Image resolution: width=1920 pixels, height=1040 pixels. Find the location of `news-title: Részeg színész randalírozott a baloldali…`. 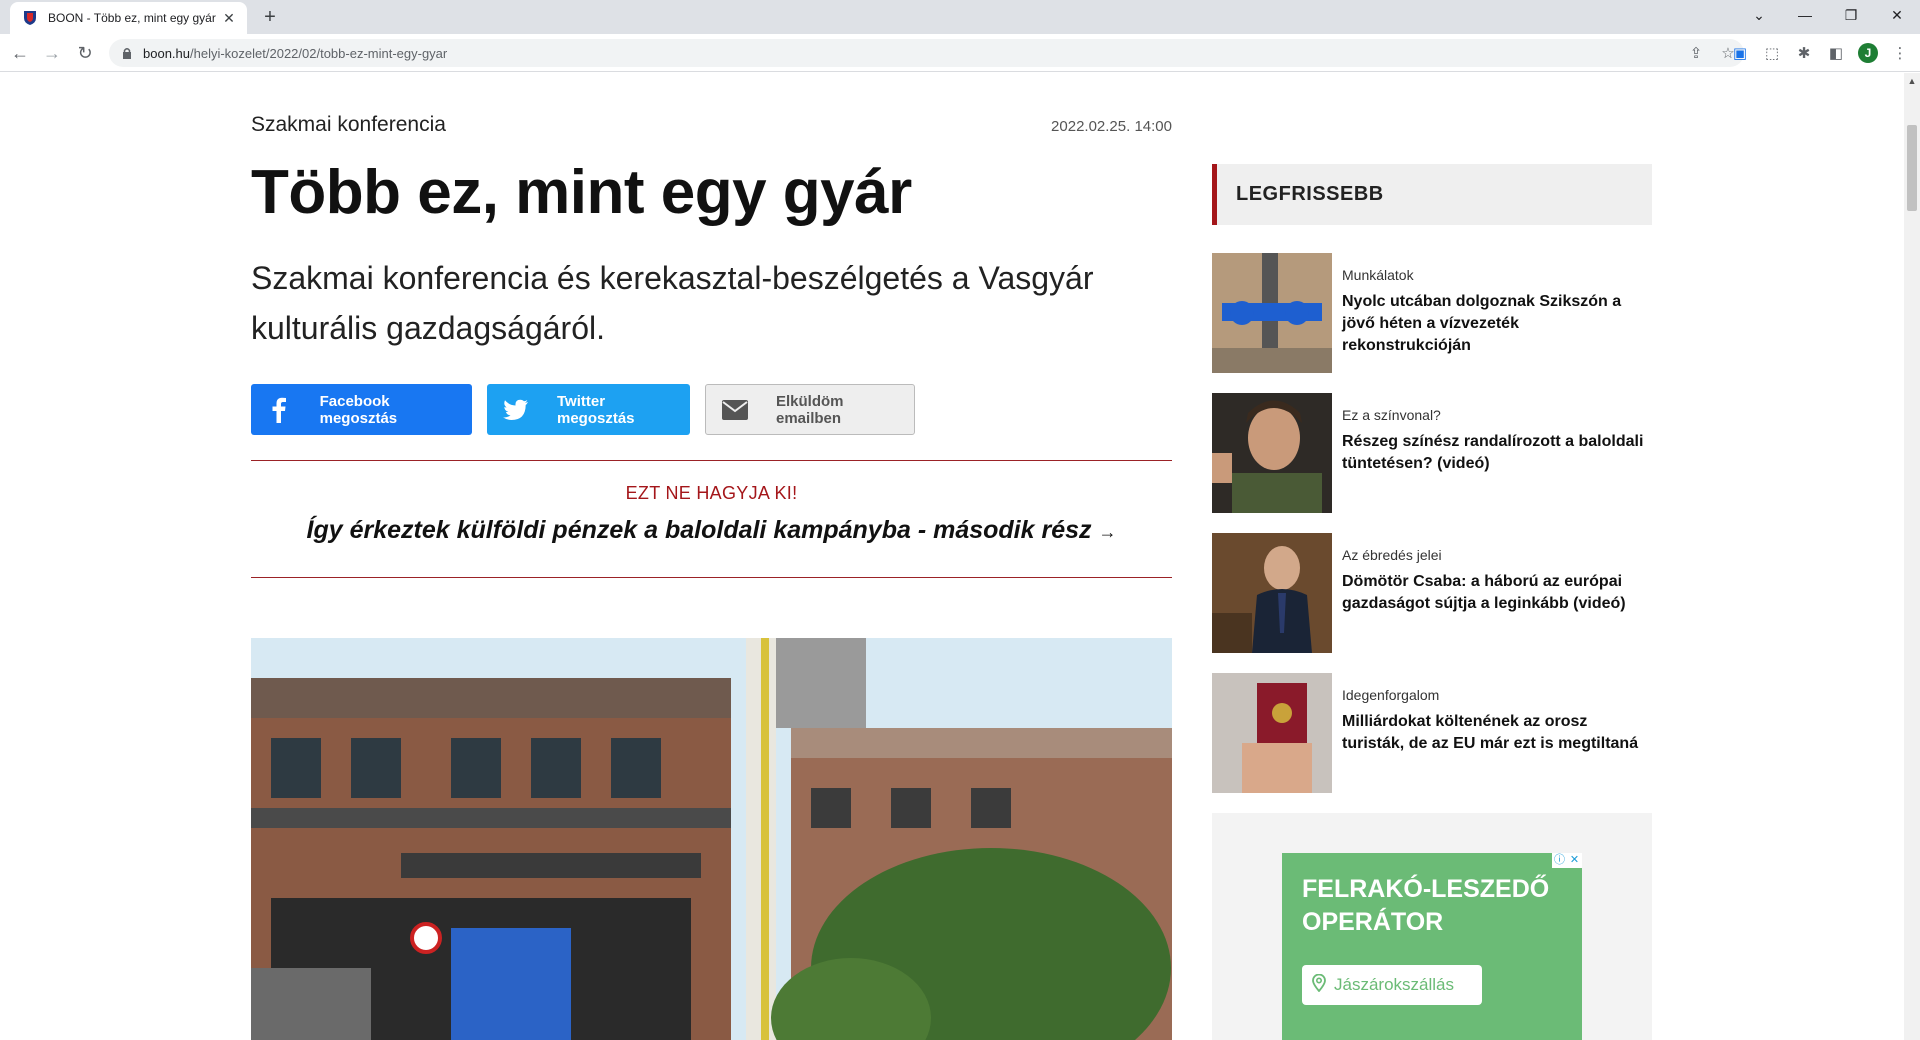

news-title: Részeg színész randalírozott a baloldali… is located at coordinates (1497, 453).